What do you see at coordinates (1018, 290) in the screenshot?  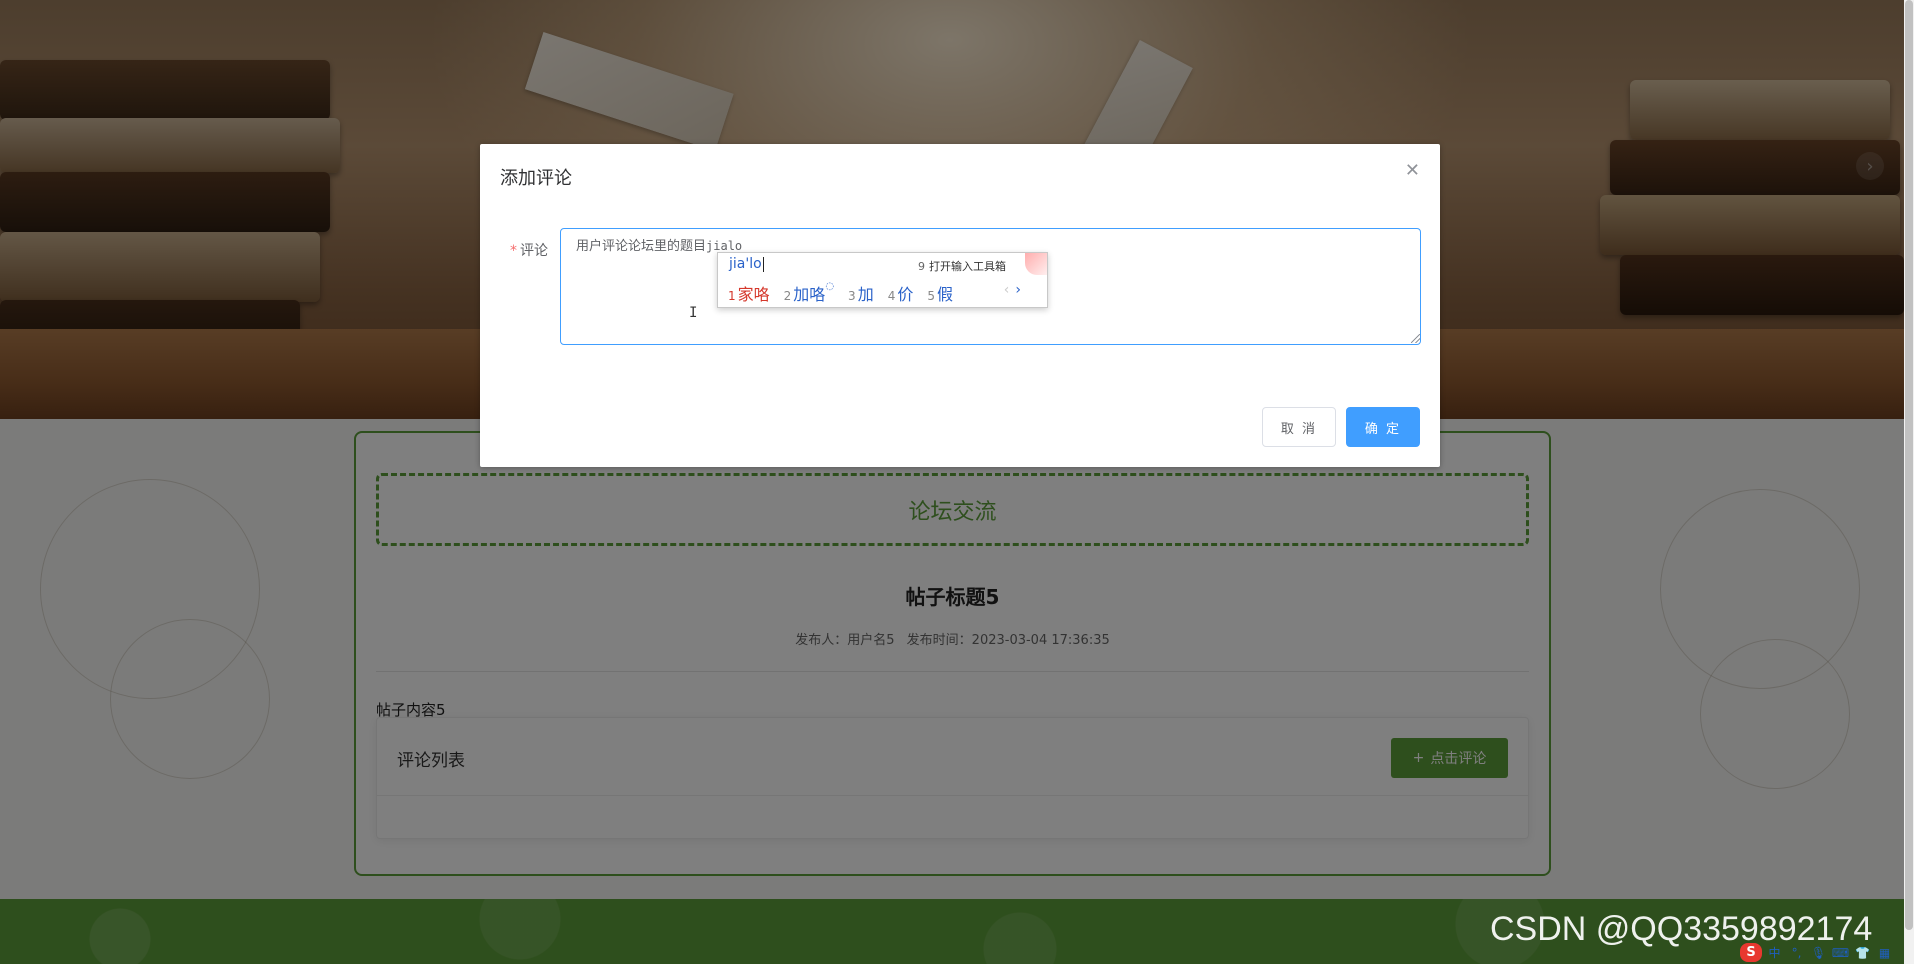 I see `chevron-right-icon: ›` at bounding box center [1018, 290].